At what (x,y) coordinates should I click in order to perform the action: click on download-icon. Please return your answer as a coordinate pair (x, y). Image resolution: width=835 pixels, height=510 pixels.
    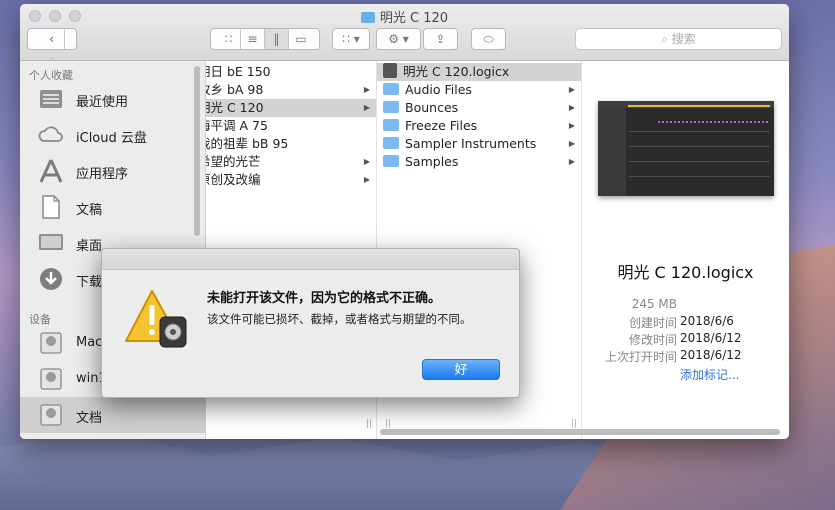
    Looking at the image, I should click on (51, 279).